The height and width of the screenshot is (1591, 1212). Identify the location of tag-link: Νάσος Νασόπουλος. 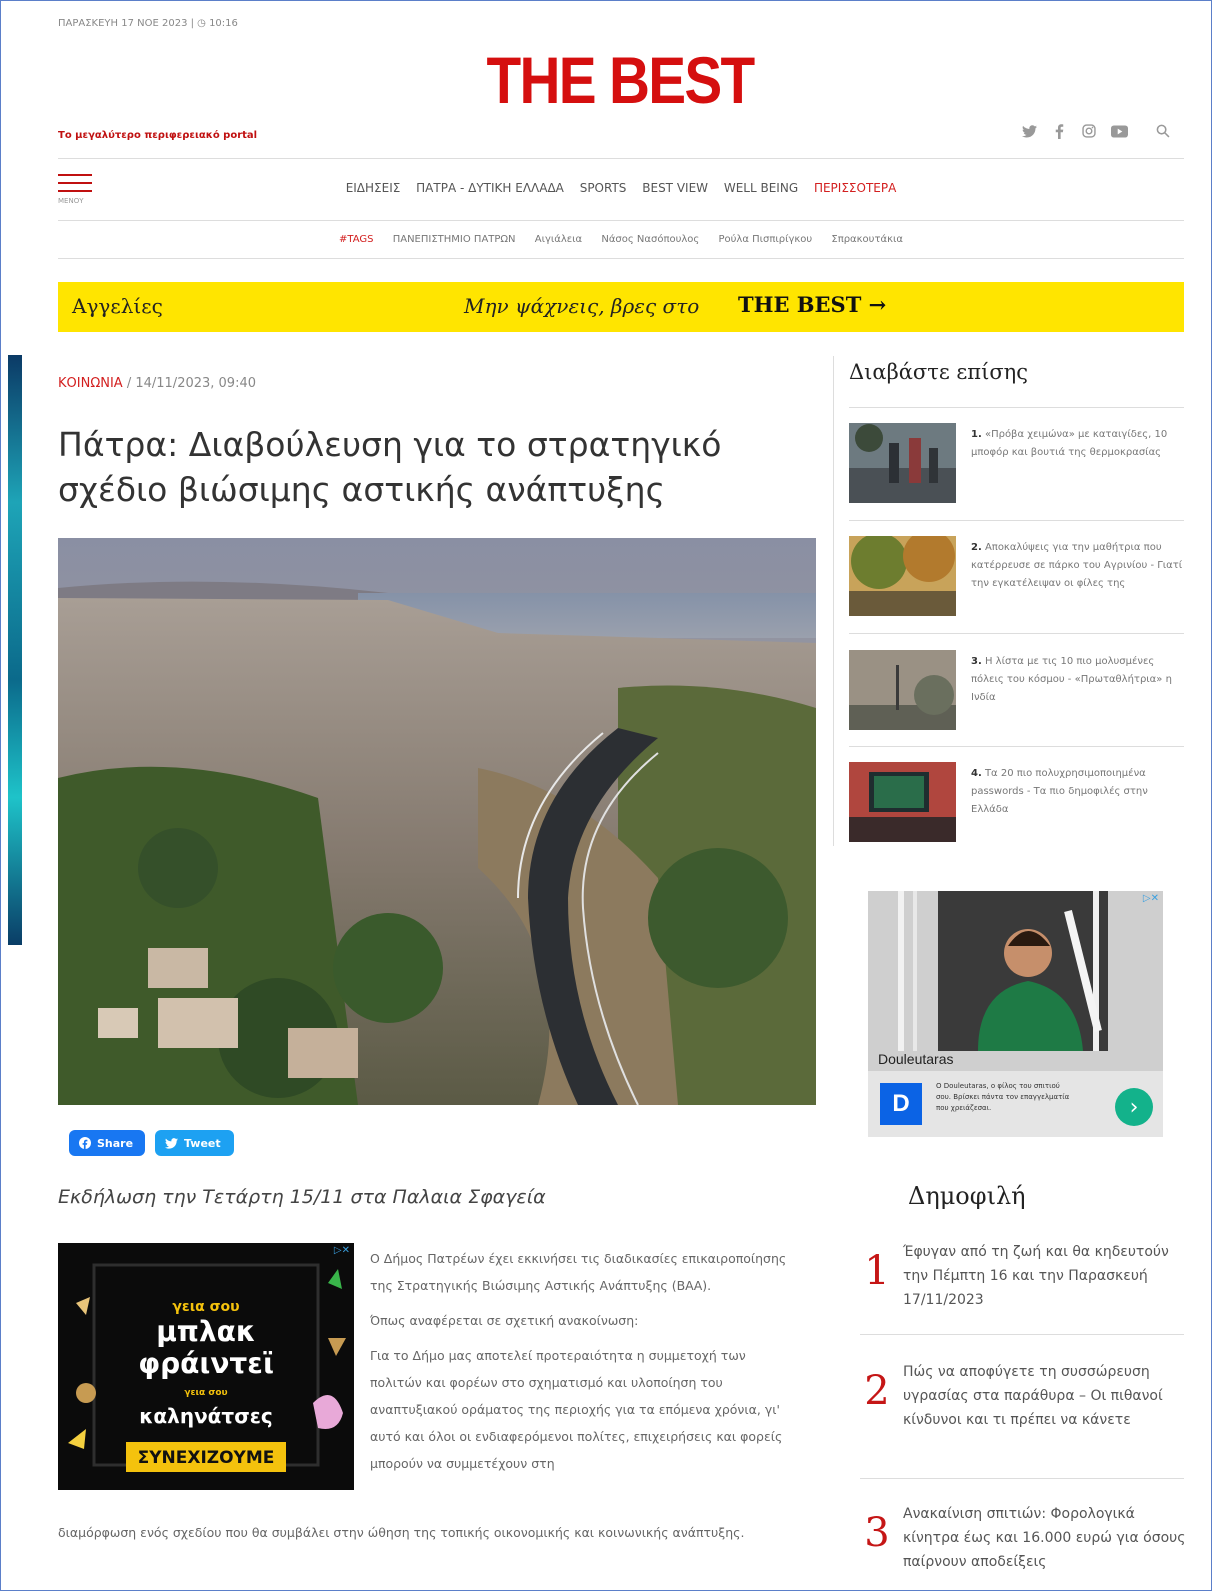
(650, 239).